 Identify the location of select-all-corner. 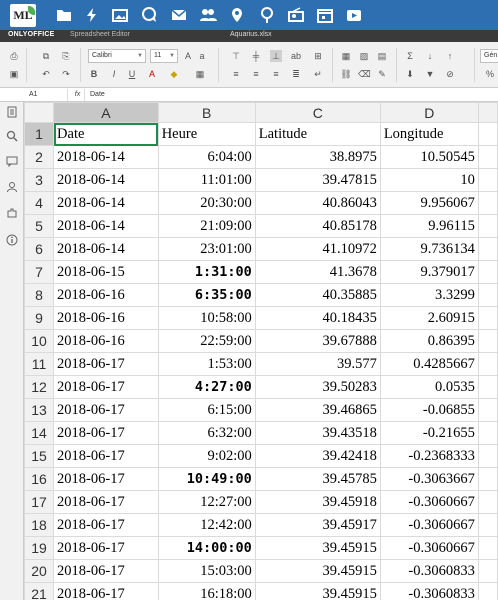
(39, 112).